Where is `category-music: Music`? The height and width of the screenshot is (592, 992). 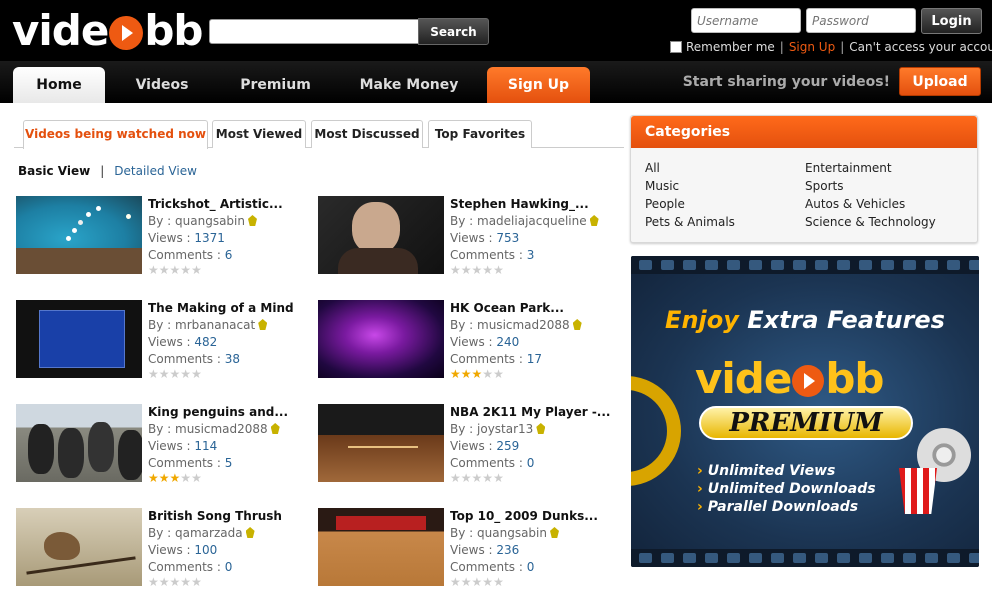 category-music: Music is located at coordinates (662, 186).